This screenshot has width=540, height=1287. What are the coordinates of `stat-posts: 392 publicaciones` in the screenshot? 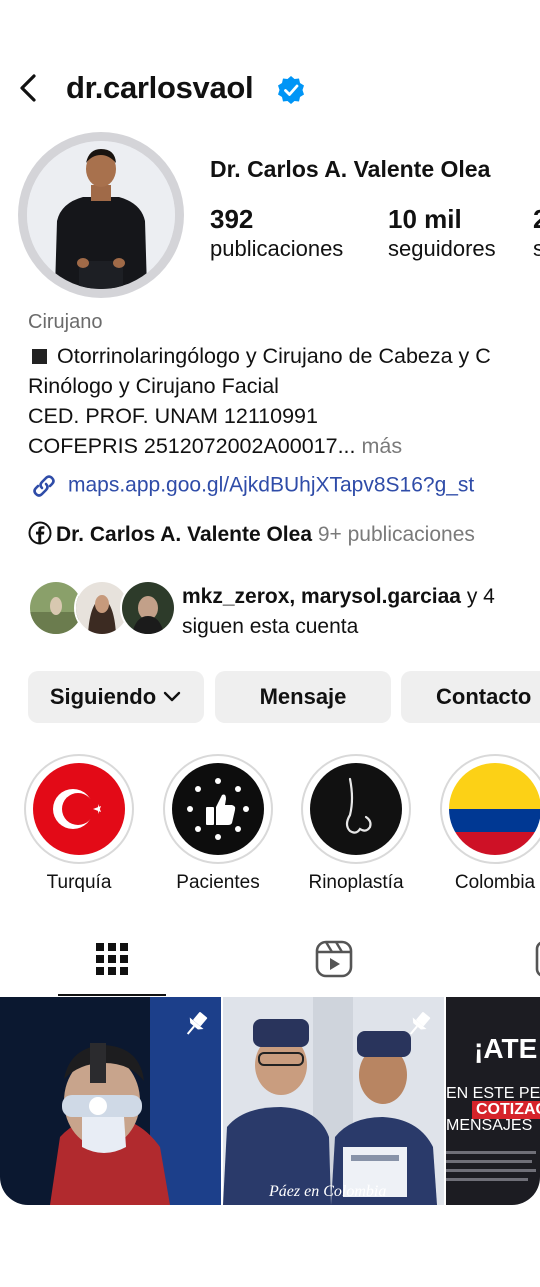 It's located at (276, 234).